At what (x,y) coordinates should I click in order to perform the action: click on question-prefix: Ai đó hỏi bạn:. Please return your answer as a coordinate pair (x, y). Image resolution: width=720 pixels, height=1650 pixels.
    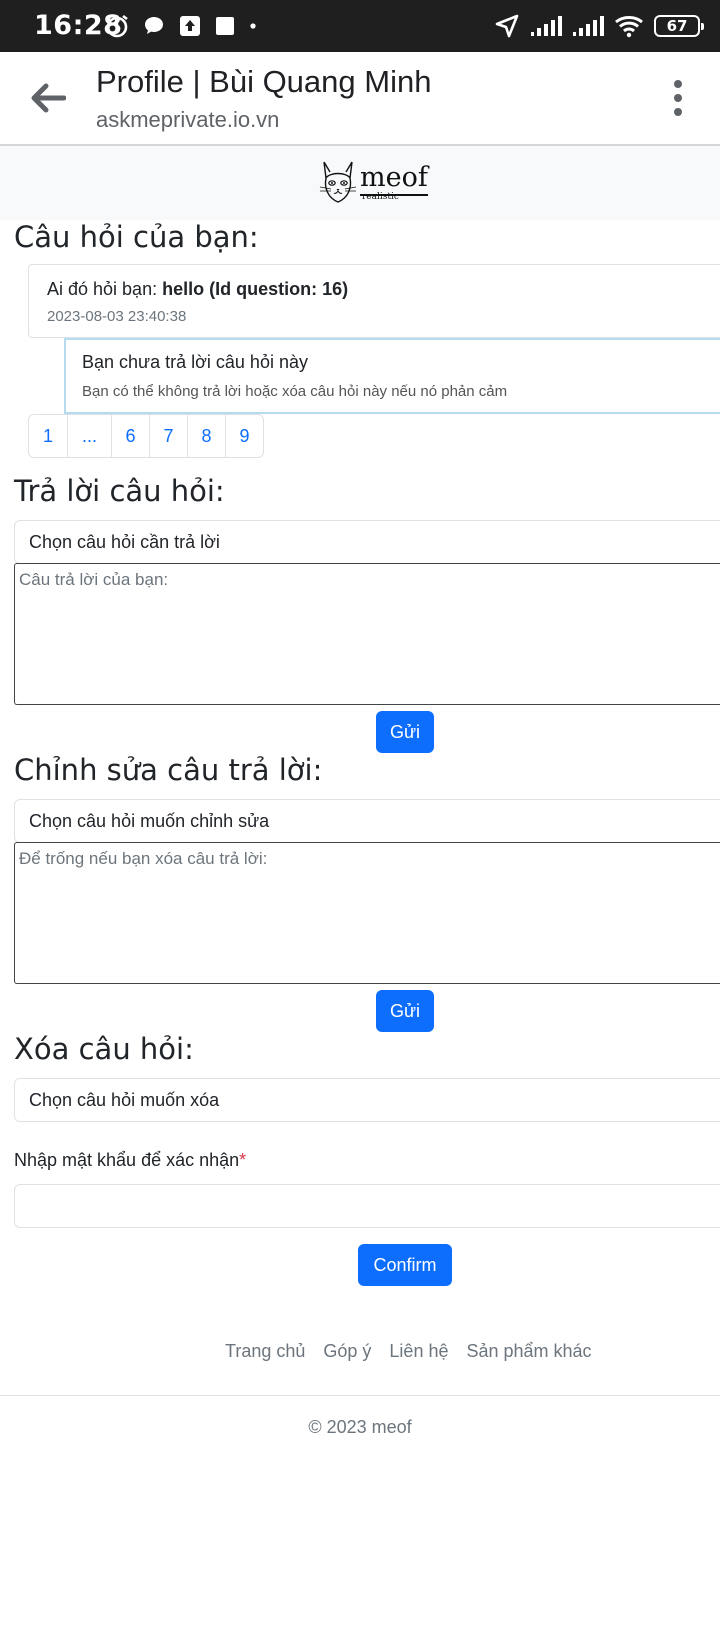
    Looking at the image, I should click on (105, 289).